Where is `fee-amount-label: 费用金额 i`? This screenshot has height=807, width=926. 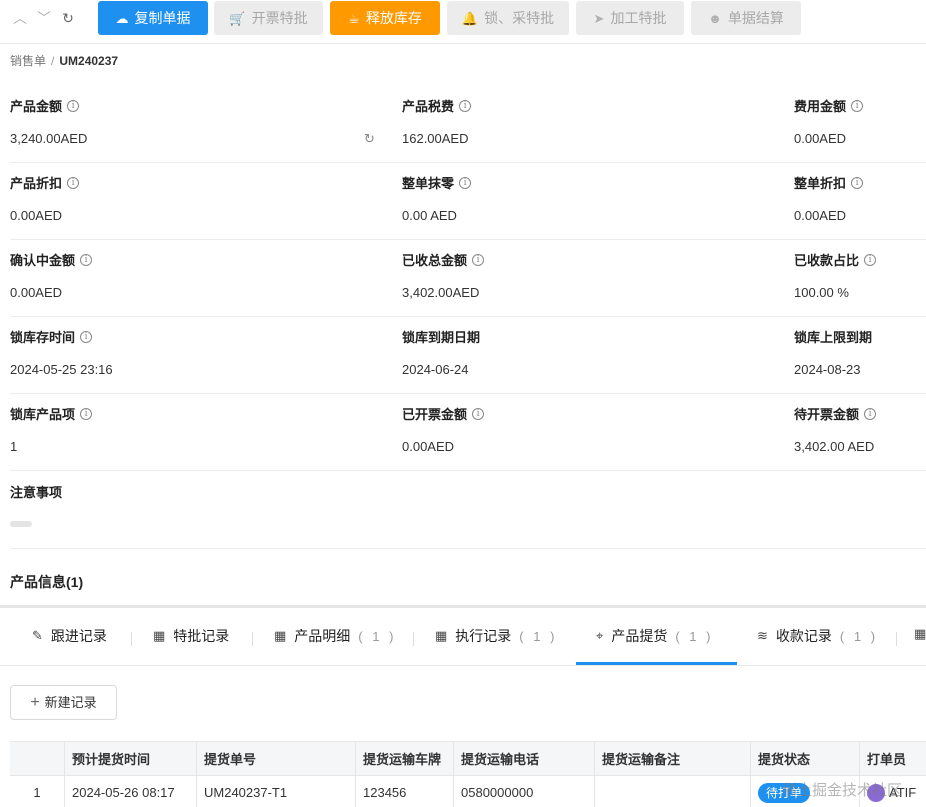 fee-amount-label: 费用金额 i is located at coordinates (829, 105).